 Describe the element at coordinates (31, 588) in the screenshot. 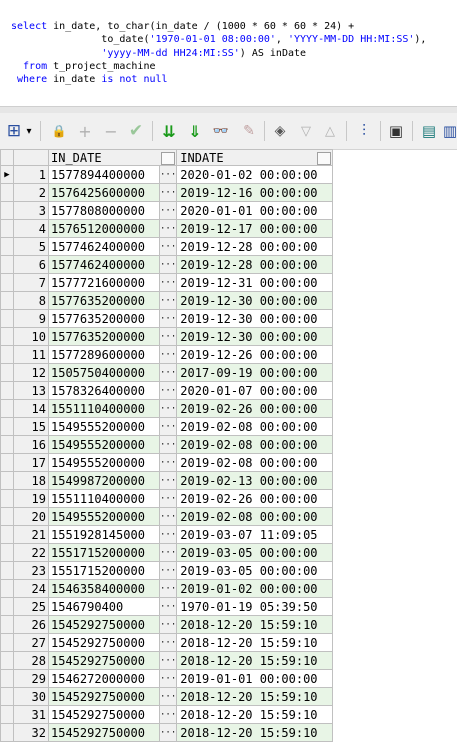

I see `row-number: 24` at that location.